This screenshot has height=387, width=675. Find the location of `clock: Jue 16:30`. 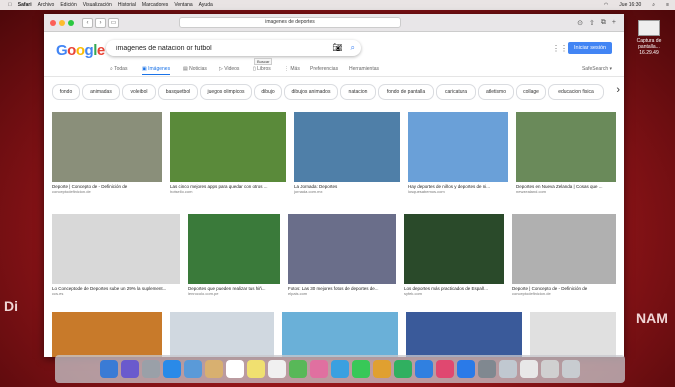

clock: Jue 16:30 is located at coordinates (630, 5).